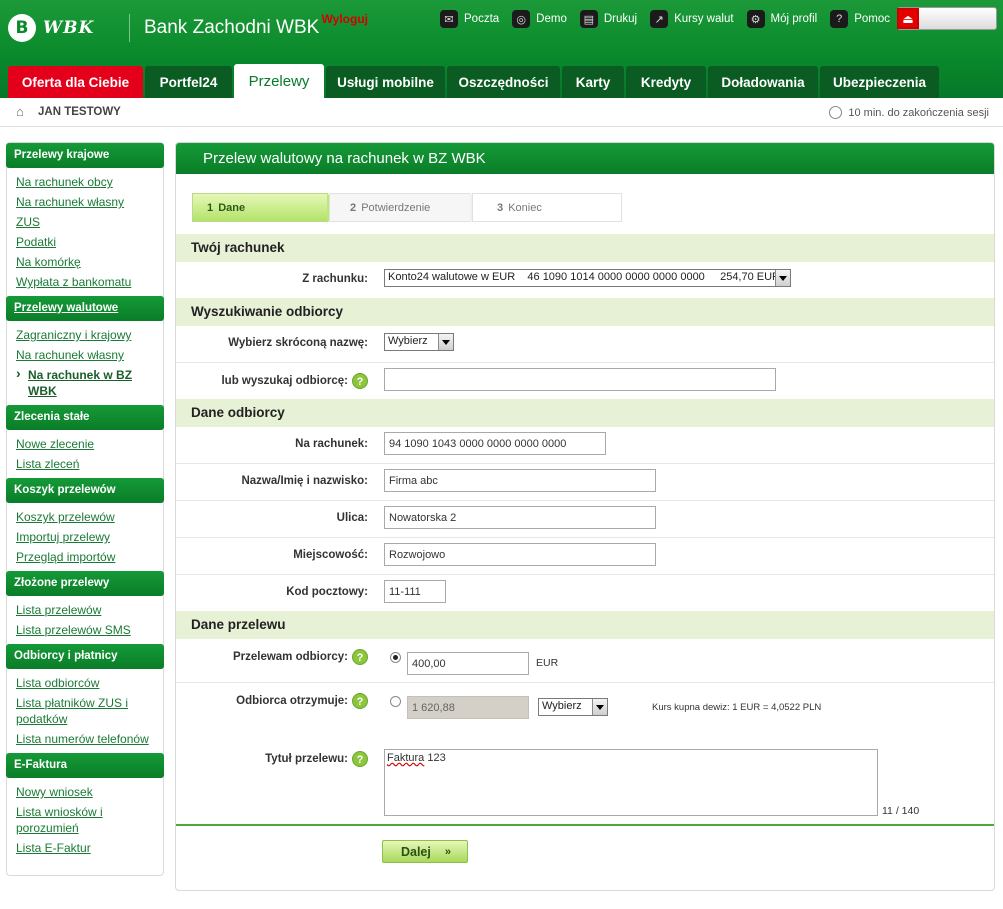  Describe the element at coordinates (89, 630) in the screenshot. I see `sidebar-item-lista-przelewow-sms: Lista przelewów SMS` at that location.